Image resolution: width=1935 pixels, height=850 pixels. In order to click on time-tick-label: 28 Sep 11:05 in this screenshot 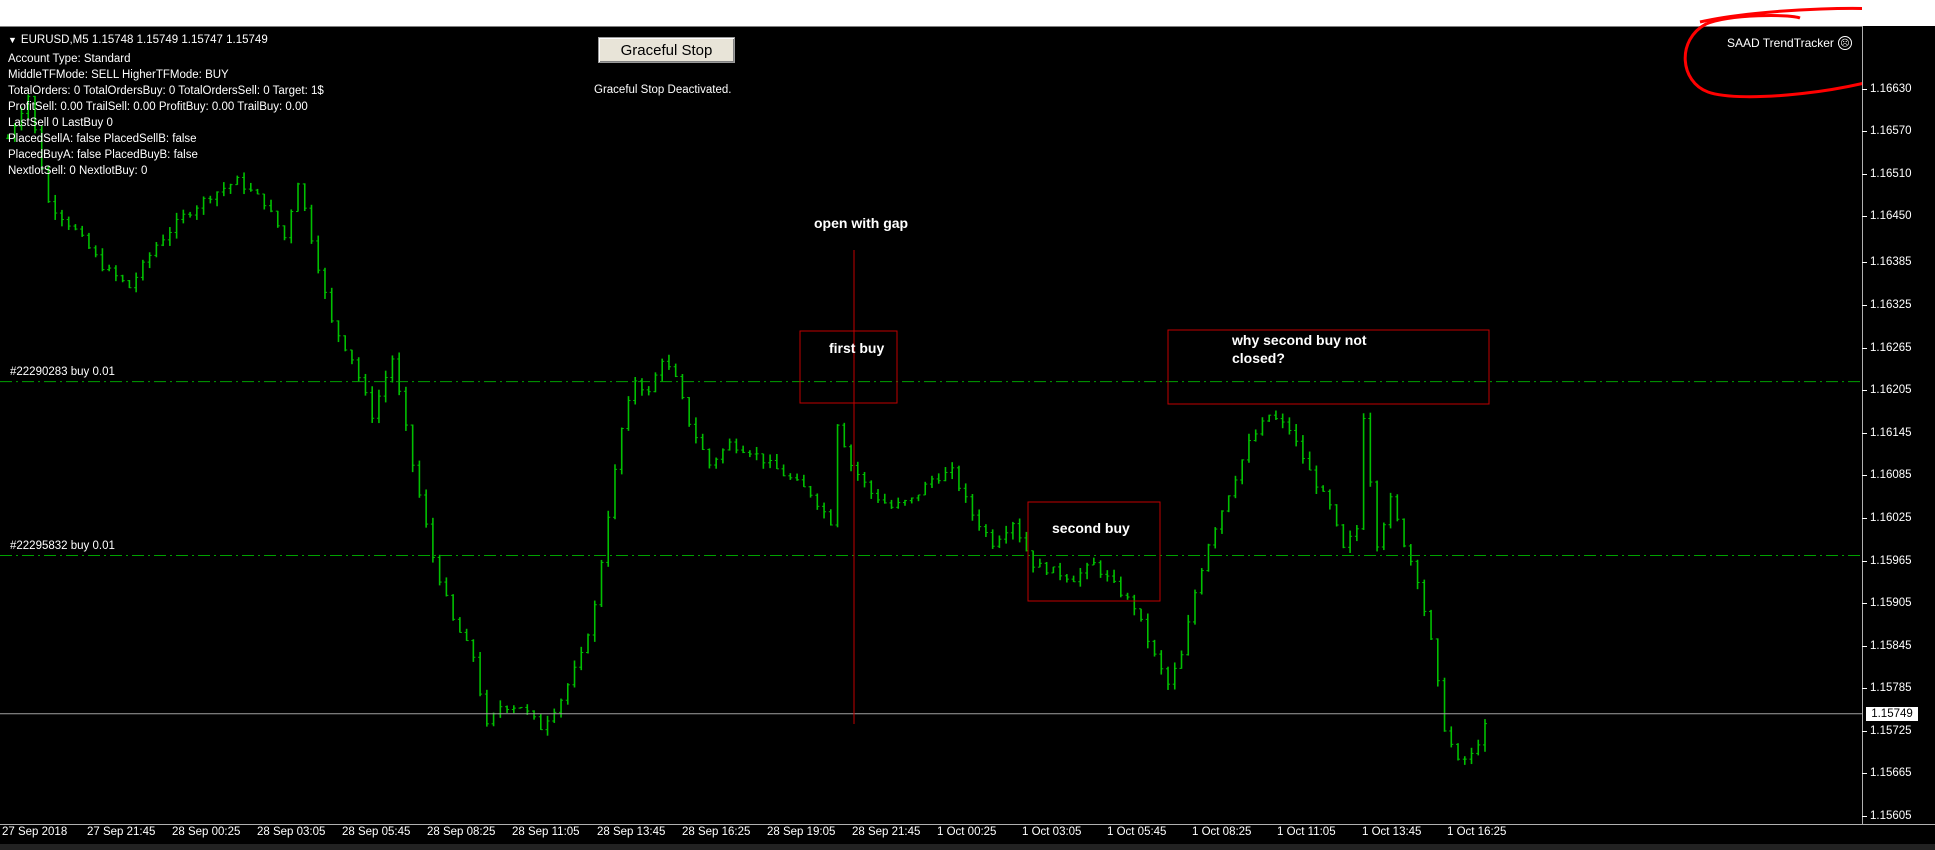, I will do `click(546, 832)`.